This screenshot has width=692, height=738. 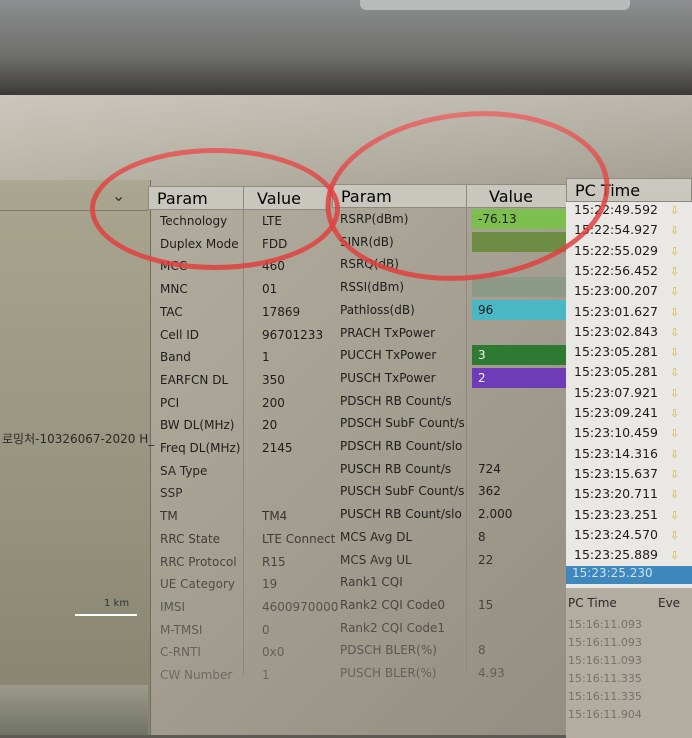 I want to click on table2-row: PDSCH SubF Count/s, so click(x=454, y=423).